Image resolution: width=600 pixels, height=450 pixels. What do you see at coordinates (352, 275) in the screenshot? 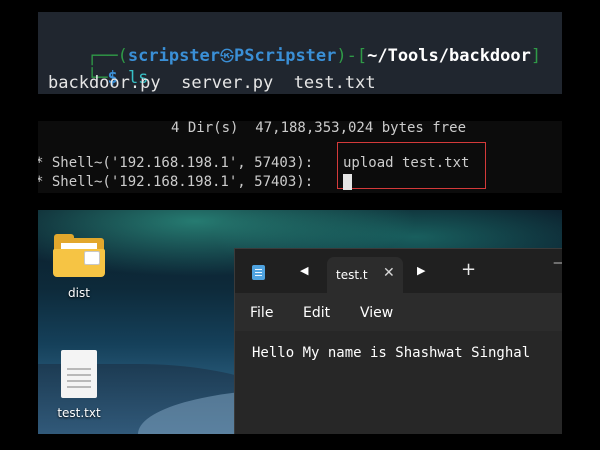
I see `tab-title: test.t` at bounding box center [352, 275].